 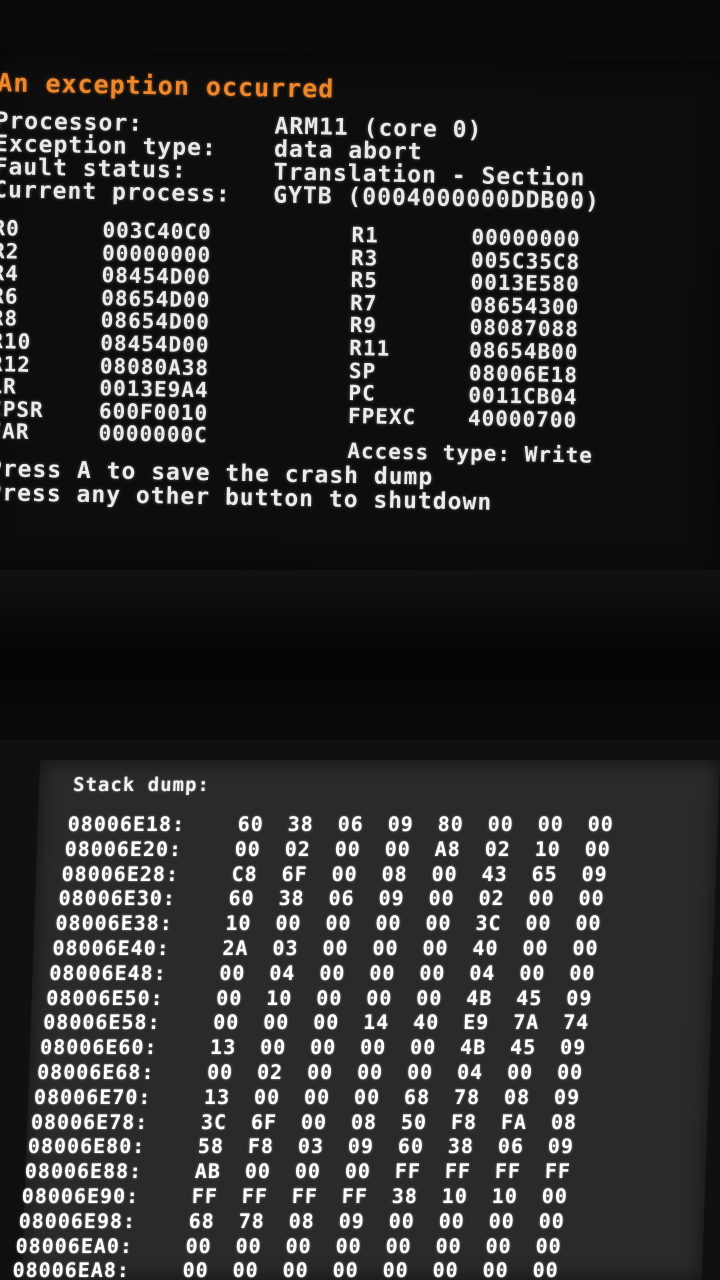 I want to click on stack-row: 08006E90: FF FF FF FF 38 10 10 00, so click(x=341, y=1196).